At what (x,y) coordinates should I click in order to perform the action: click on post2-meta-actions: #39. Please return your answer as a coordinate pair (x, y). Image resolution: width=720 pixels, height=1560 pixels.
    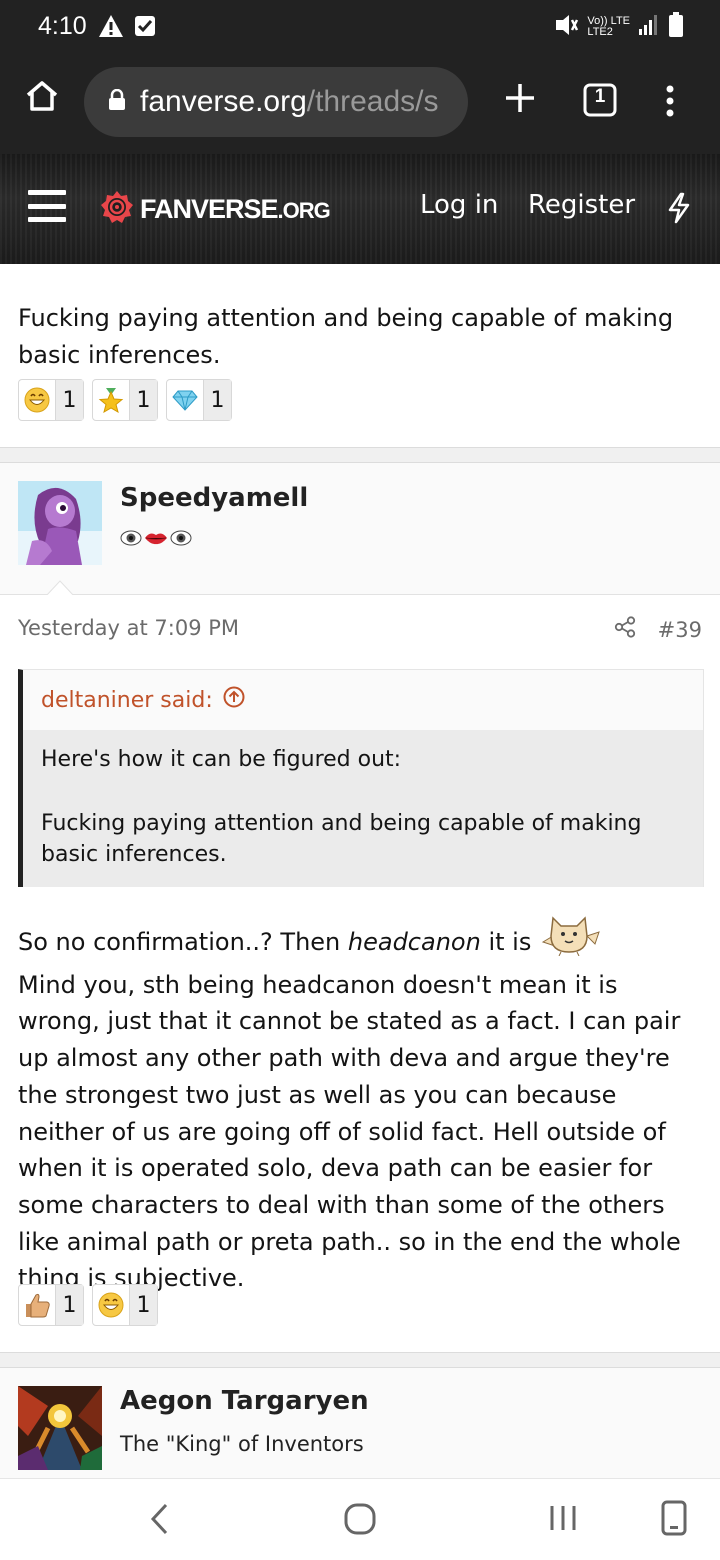
    Looking at the image, I should click on (658, 629).